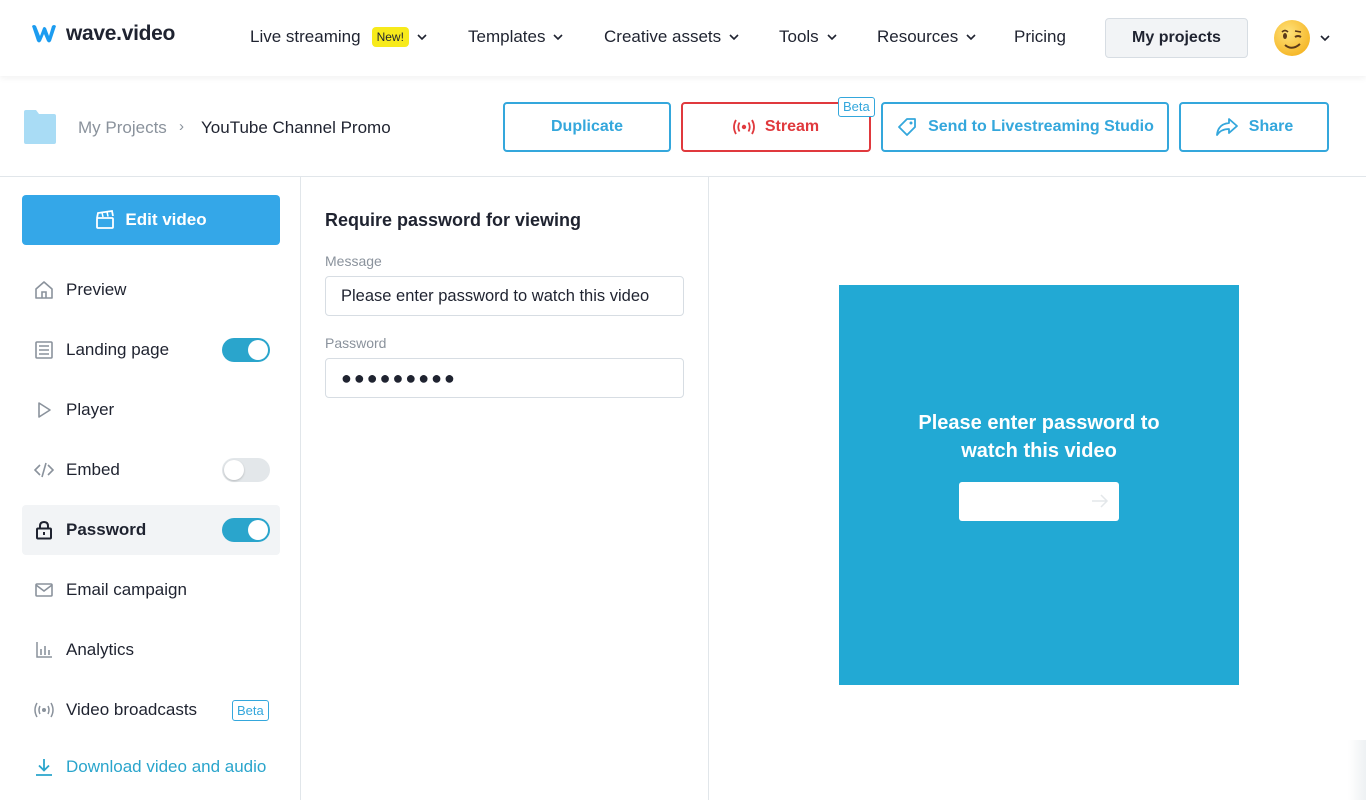  I want to click on nav-pricing: Pricing, so click(1040, 37).